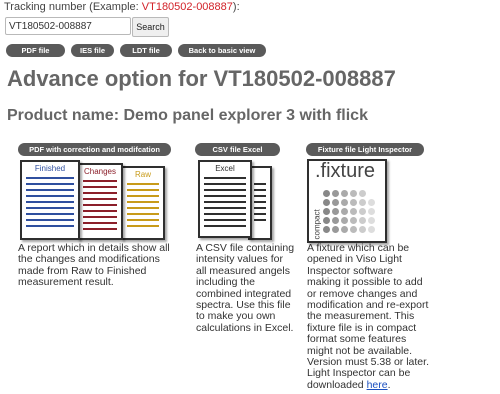  I want to click on fixture-icon-text: .fixture, so click(345, 171).